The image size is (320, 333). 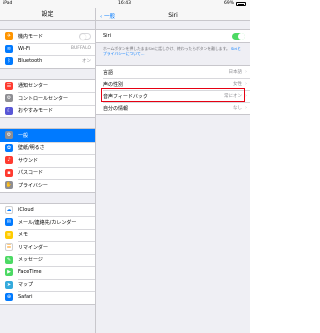 What do you see at coordinates (47, 235) in the screenshot?
I see `sidebar-item: ≡ メモ` at bounding box center [47, 235].